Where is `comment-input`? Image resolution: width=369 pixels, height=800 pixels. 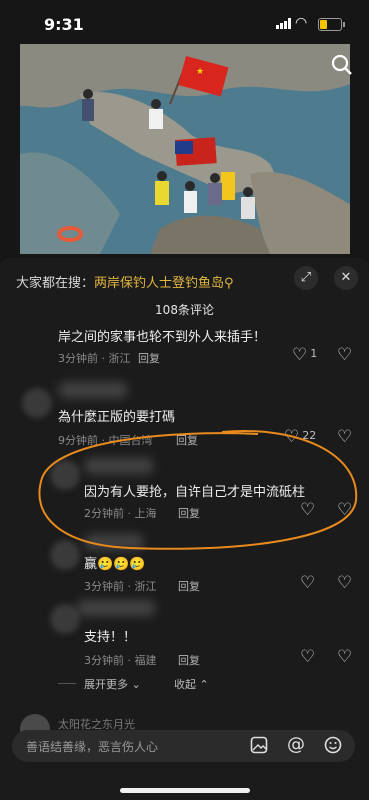
comment-input is located at coordinates (136, 747).